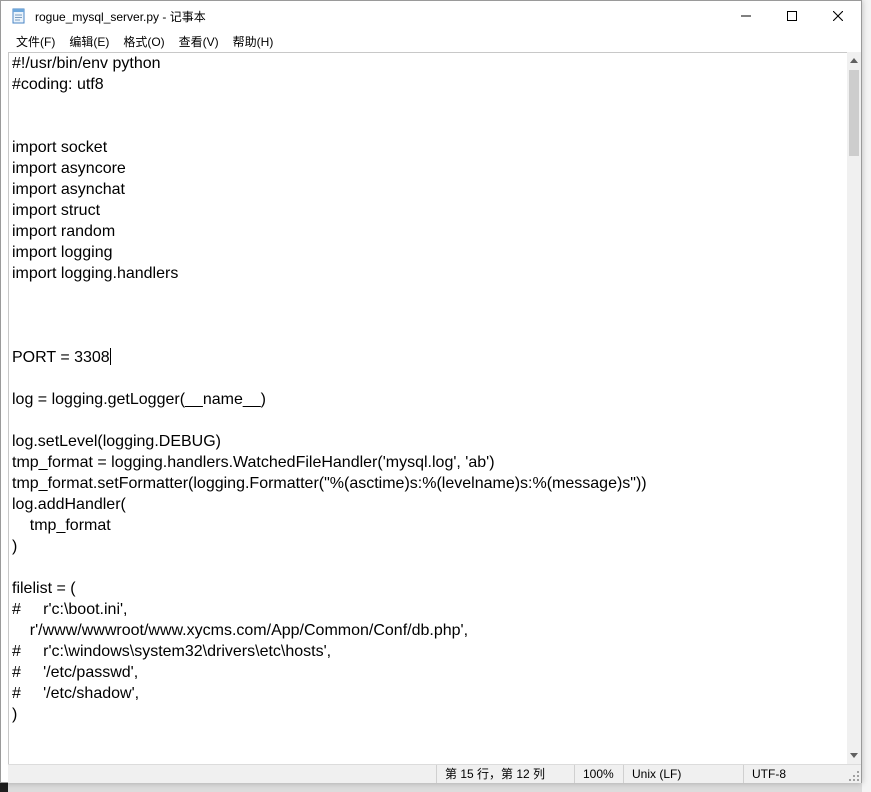 The height and width of the screenshot is (792, 871). I want to click on code-line: import logging, so click(62, 252).